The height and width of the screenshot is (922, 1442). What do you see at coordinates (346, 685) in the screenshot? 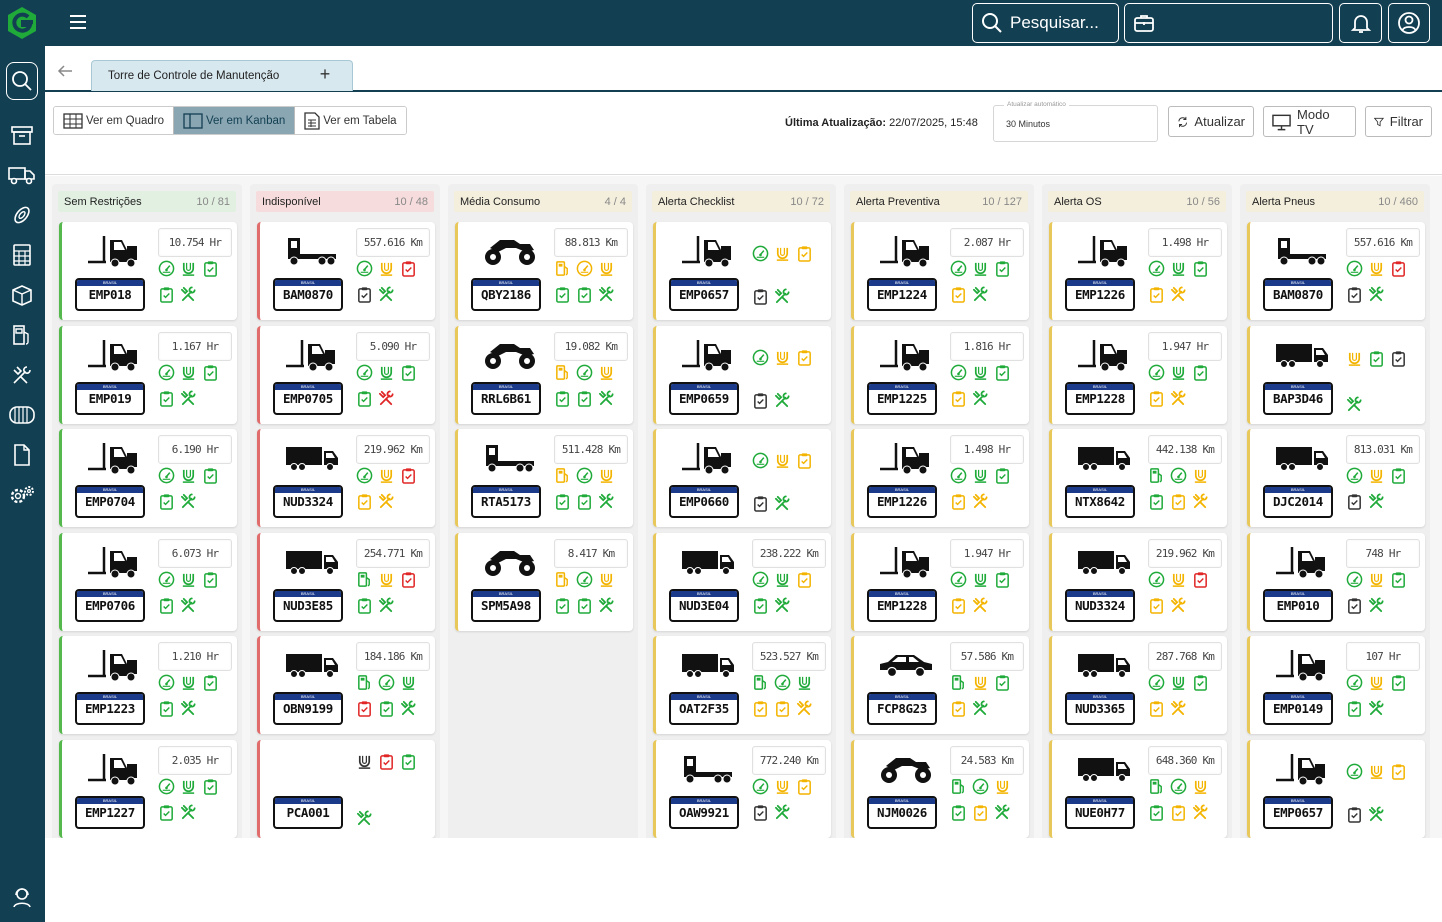
I see `vehicle-card: BRASIL OBN9199 184.186 Km` at bounding box center [346, 685].